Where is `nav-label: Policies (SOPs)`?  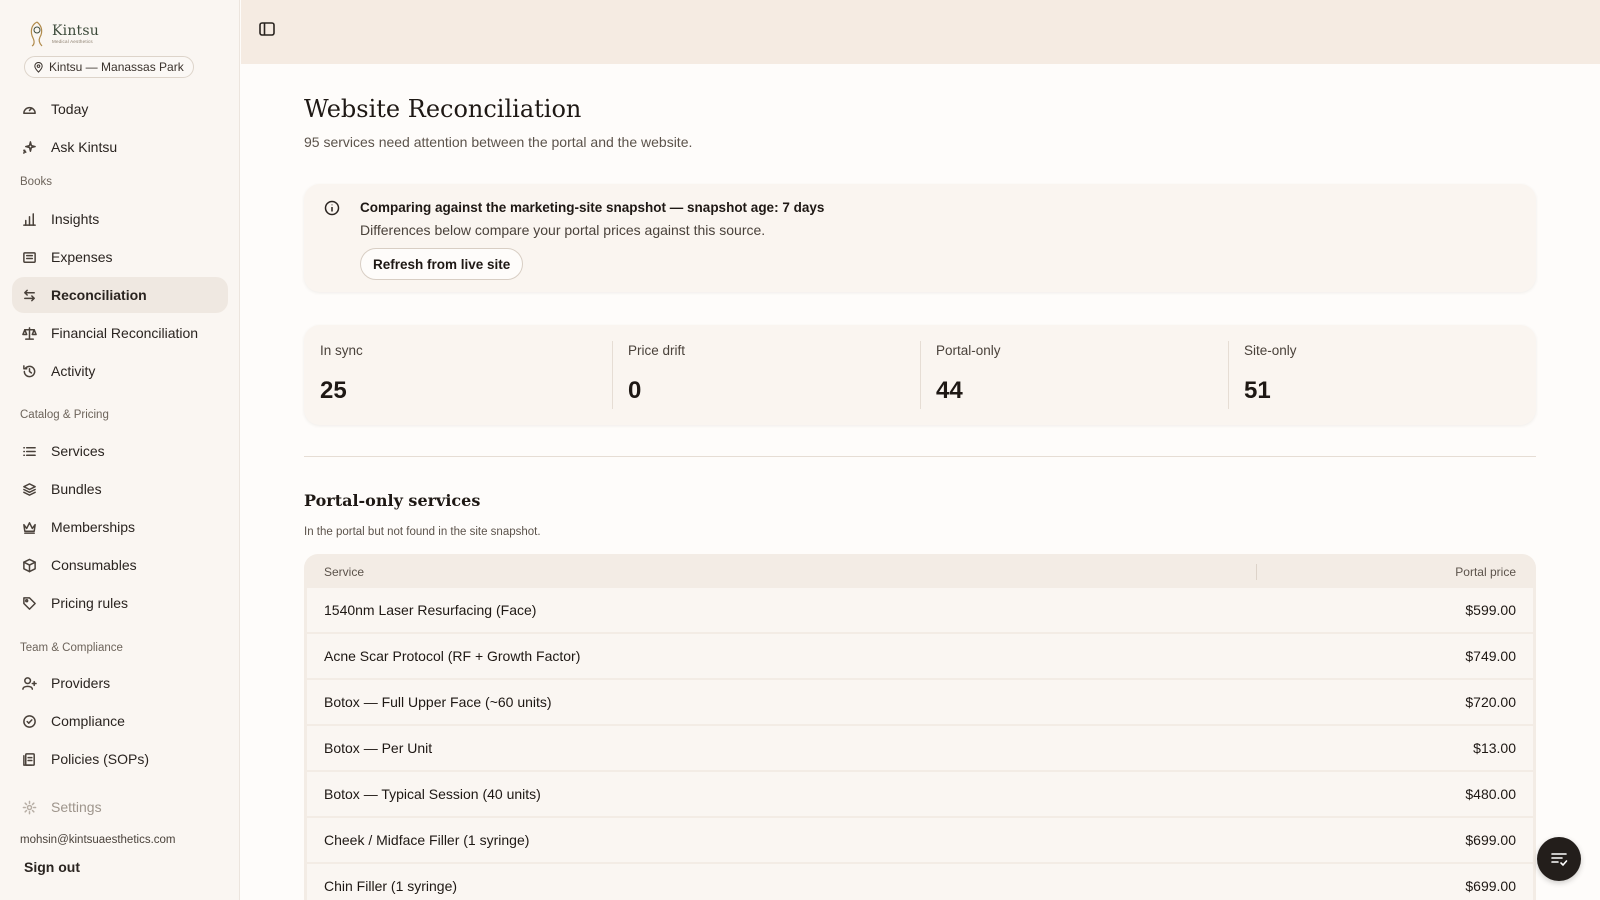
nav-label: Policies (SOPs) is located at coordinates (100, 759).